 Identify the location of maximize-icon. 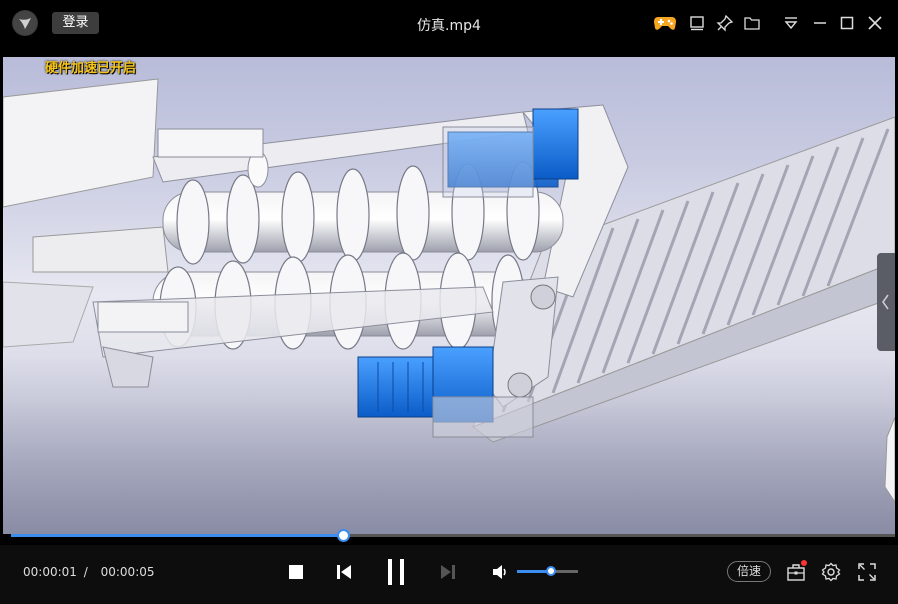
(847, 23).